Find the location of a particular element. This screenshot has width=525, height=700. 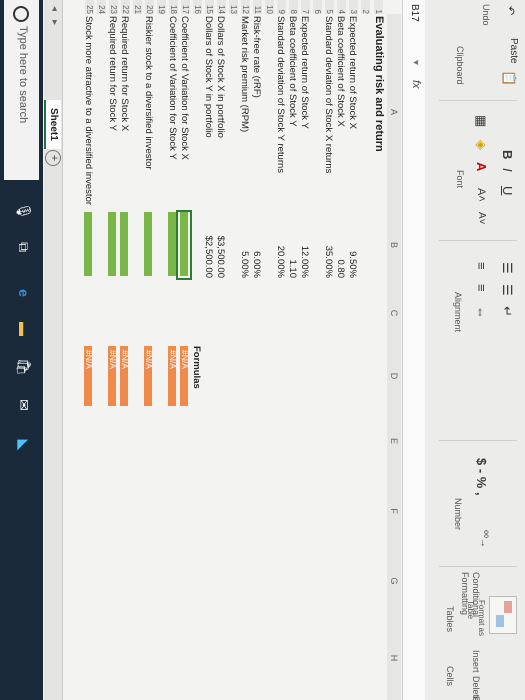

row-header: 2 is located at coordinates (365, 7).